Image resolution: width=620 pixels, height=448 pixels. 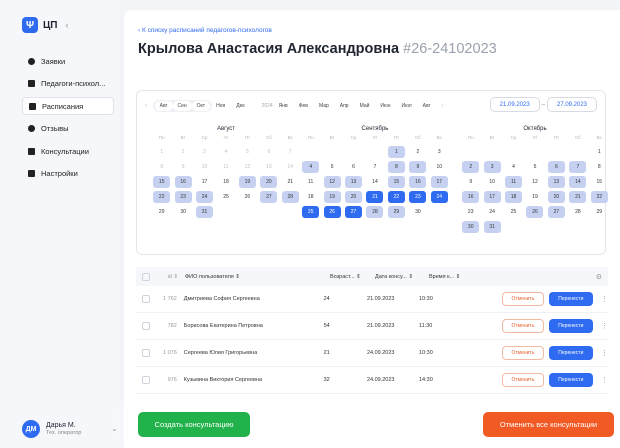 I want to click on month-chip: Апр, so click(x=344, y=106).